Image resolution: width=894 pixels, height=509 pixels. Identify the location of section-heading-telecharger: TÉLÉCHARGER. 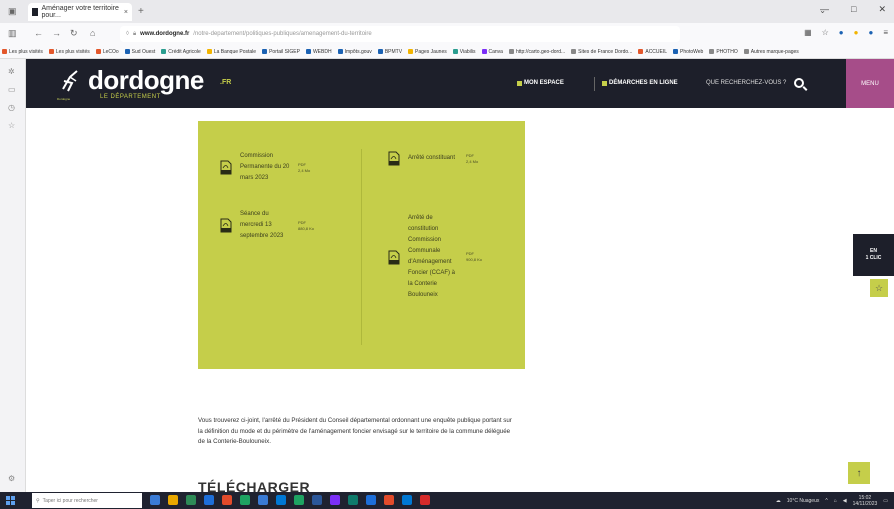
(254, 485).